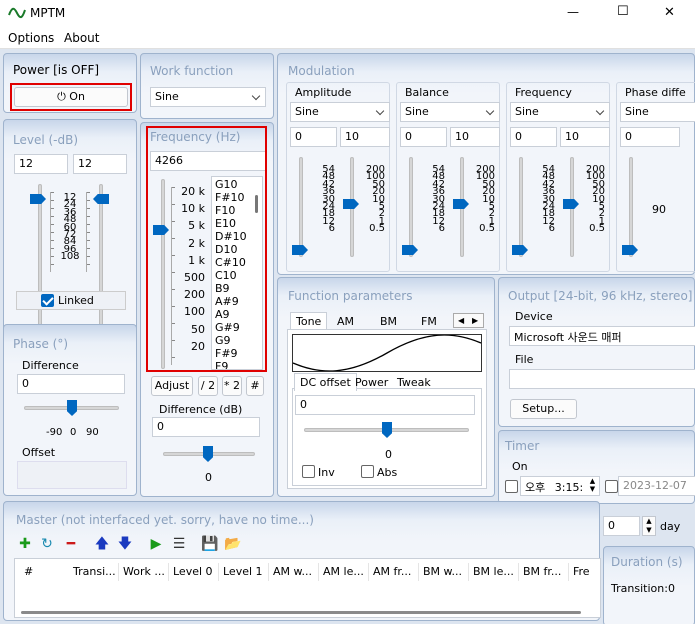  Describe the element at coordinates (602, 379) in the screenshot. I see `file-input` at that location.